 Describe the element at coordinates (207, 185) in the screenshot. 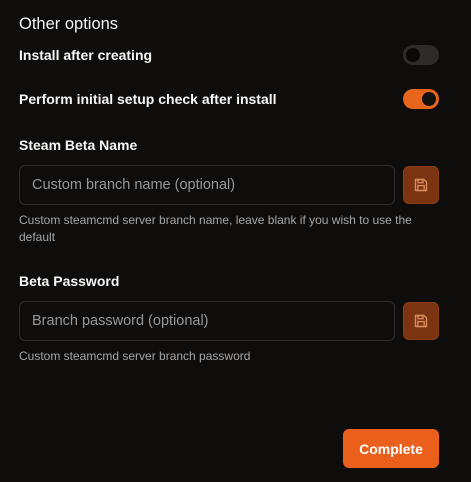

I see `steam-beta-name-input` at that location.